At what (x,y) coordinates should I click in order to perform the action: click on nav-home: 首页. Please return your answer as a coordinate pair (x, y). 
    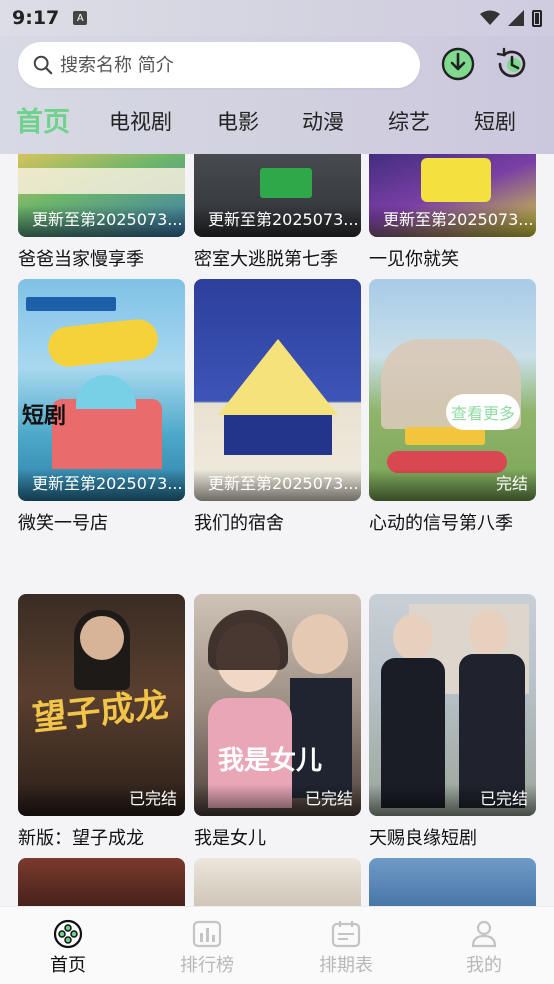
    Looking at the image, I should click on (68, 948).